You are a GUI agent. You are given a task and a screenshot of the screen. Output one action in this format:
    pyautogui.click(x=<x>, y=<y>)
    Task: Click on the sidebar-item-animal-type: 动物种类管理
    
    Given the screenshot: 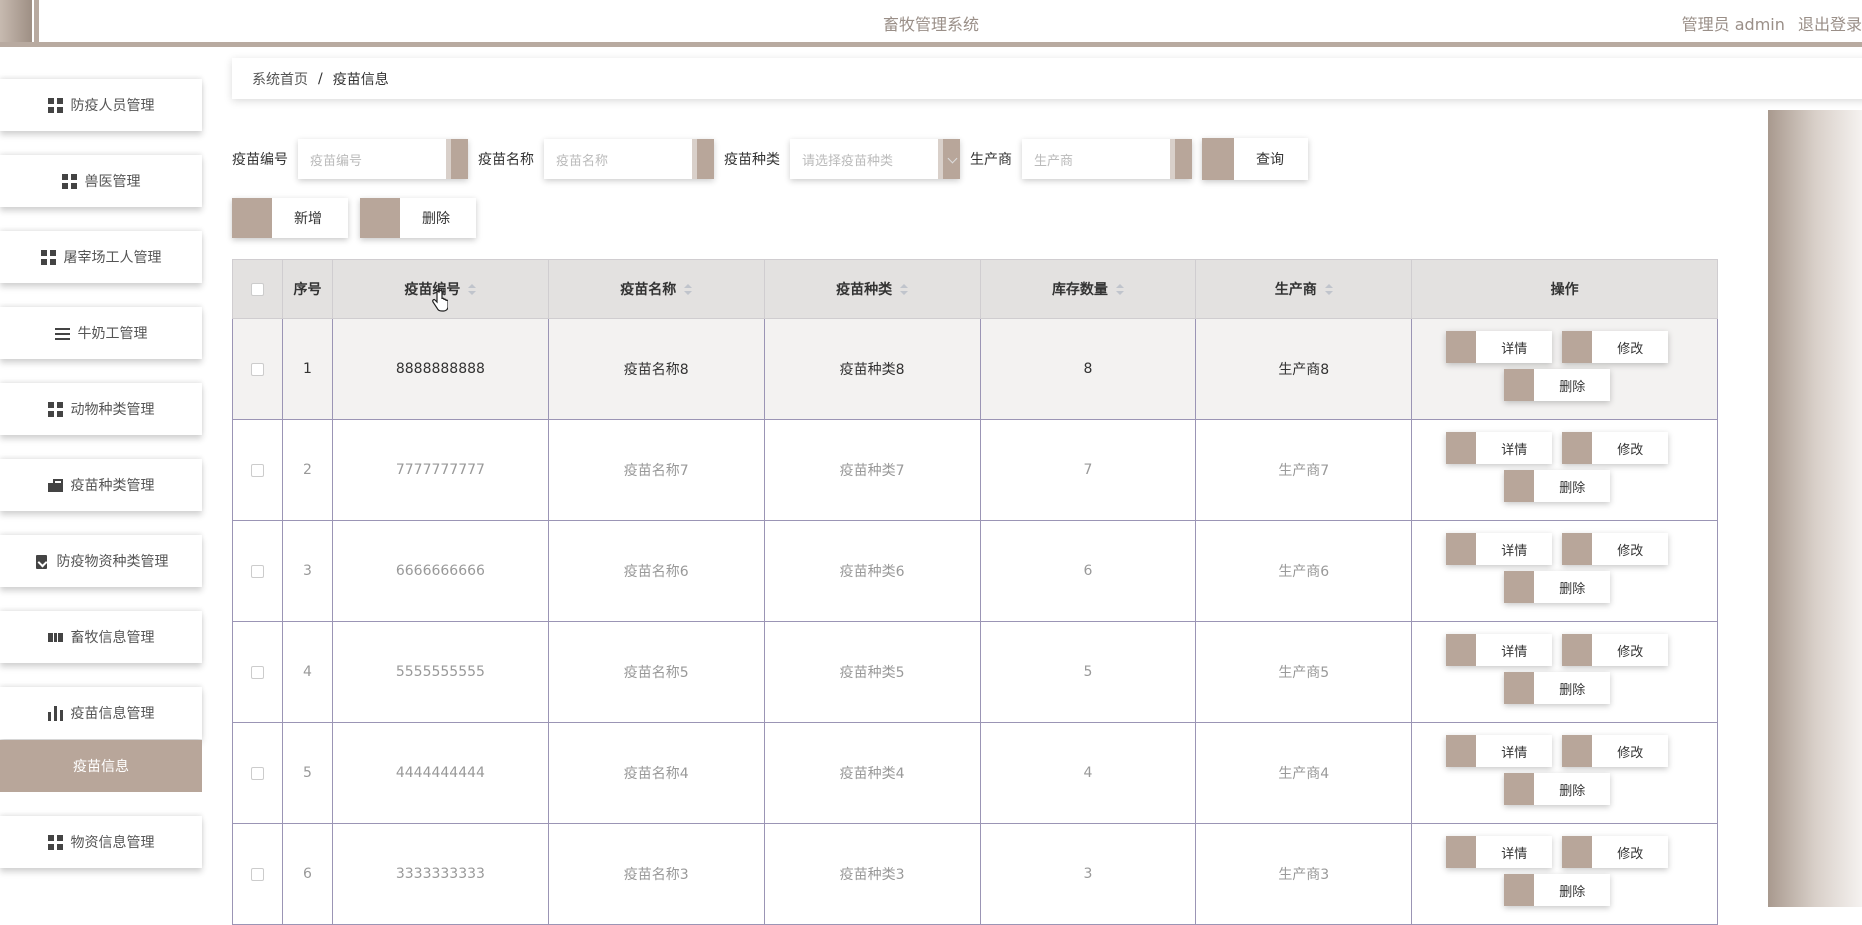 What is the action you would take?
    pyautogui.click(x=101, y=409)
    